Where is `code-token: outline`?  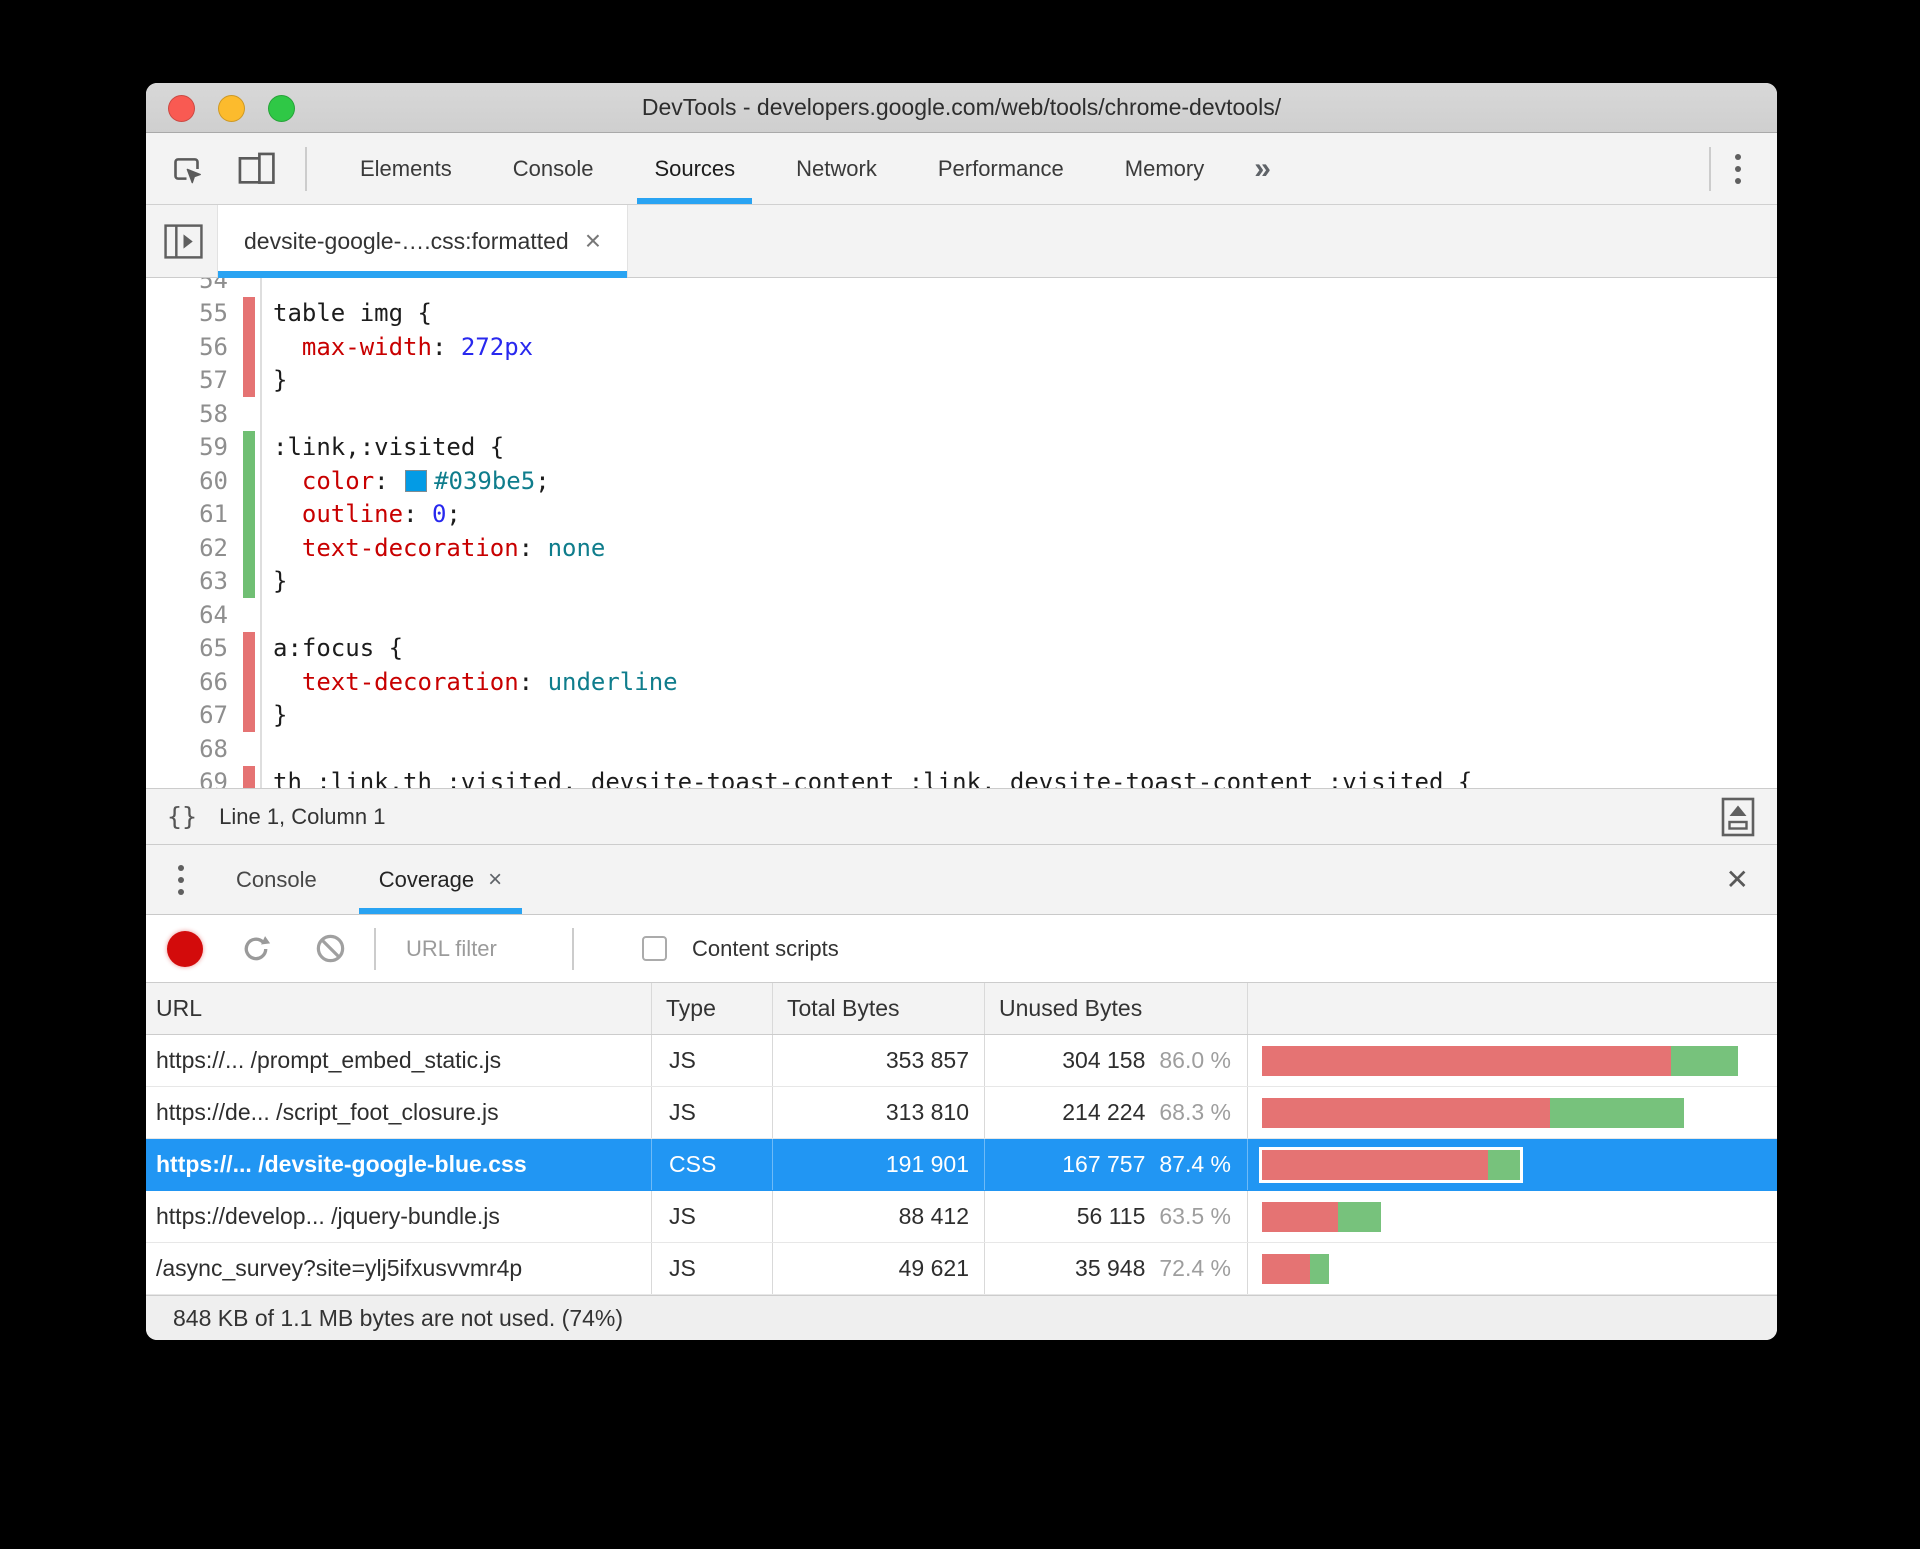 code-token: outline is located at coordinates (352, 514).